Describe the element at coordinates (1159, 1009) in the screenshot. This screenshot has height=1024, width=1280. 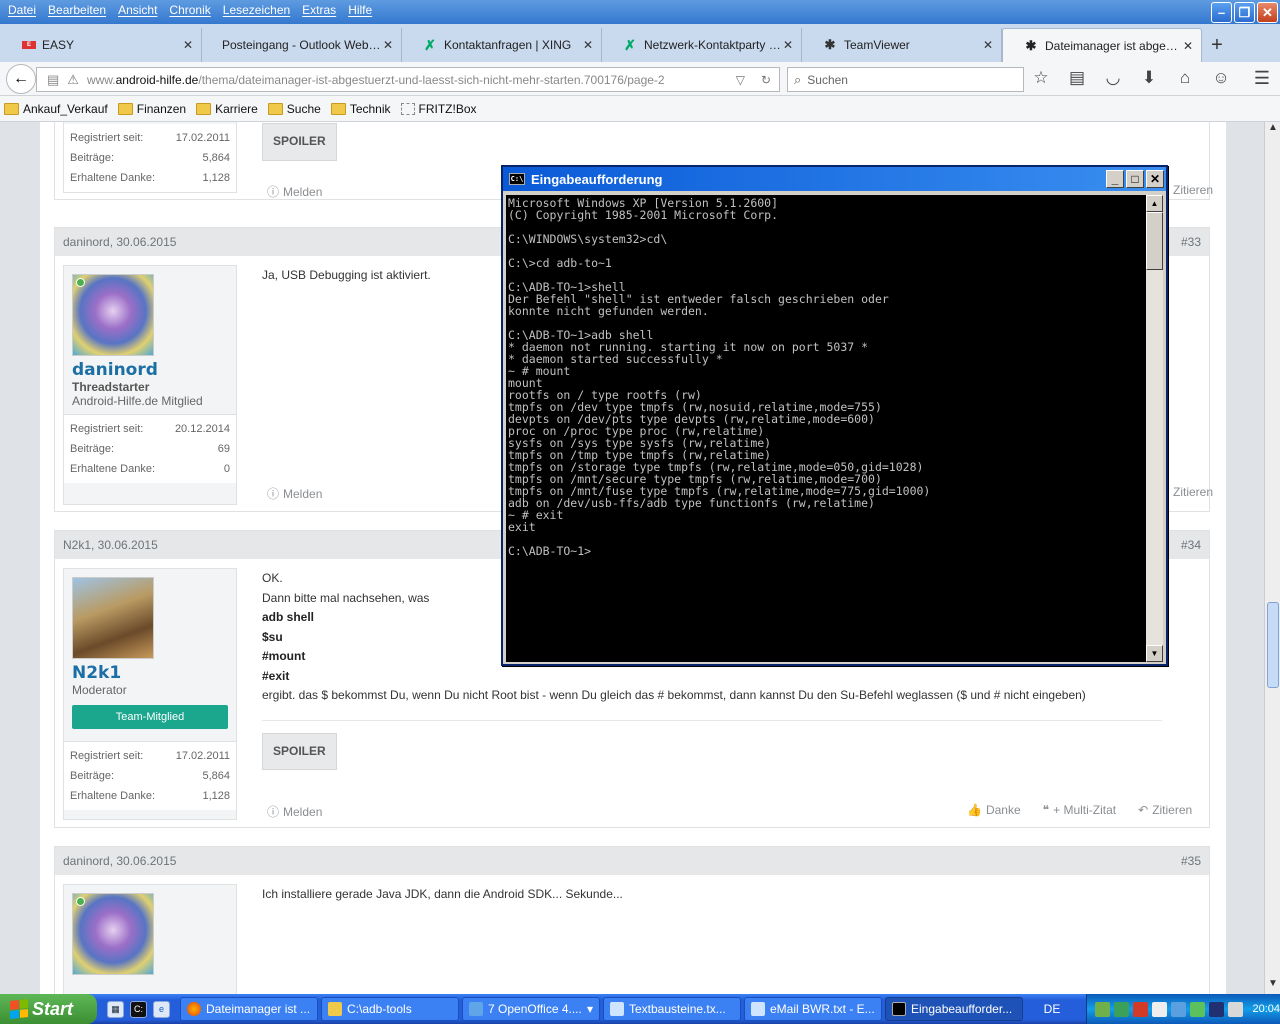
I see `zip-icon` at that location.